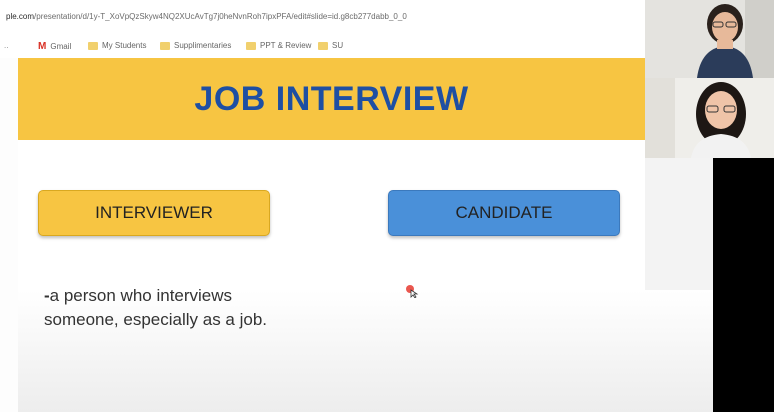 The height and width of the screenshot is (412, 774). What do you see at coordinates (42, 46) in the screenshot?
I see `gmail-icon: M` at bounding box center [42, 46].